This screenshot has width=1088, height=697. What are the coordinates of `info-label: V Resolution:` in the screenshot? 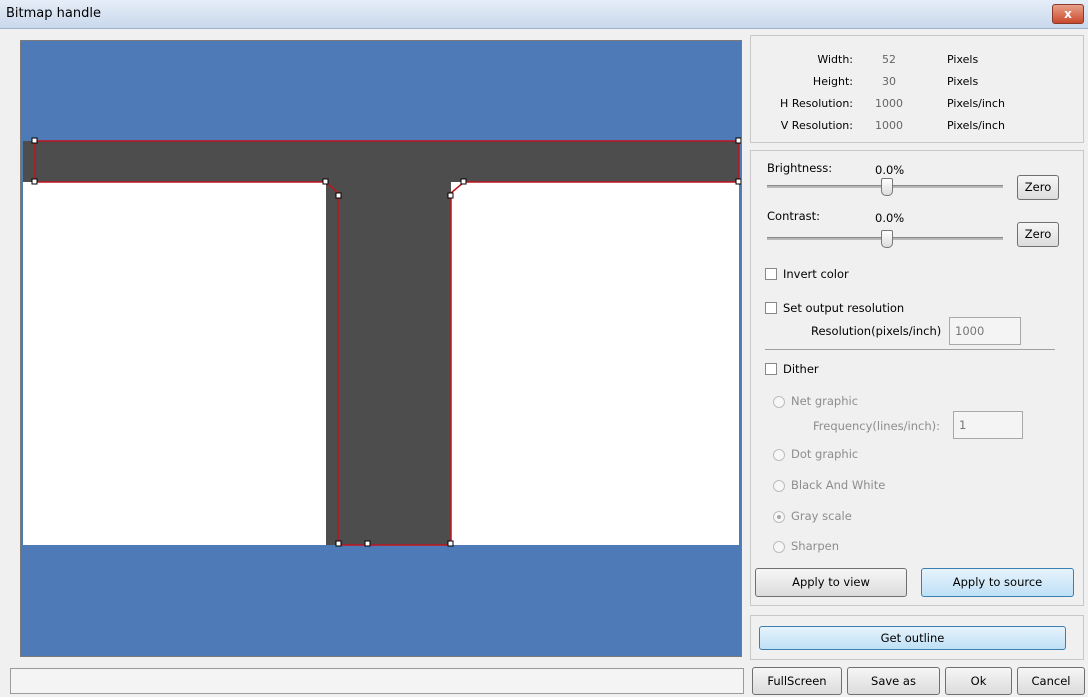 It's located at (816, 125).